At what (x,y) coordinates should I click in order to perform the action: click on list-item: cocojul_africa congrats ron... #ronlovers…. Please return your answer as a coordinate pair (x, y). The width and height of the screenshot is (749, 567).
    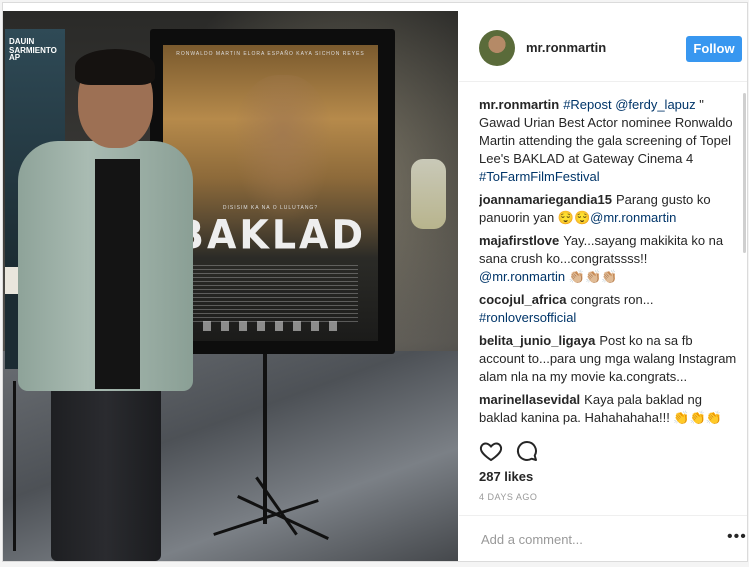
    Looking at the image, I should click on (608, 309).